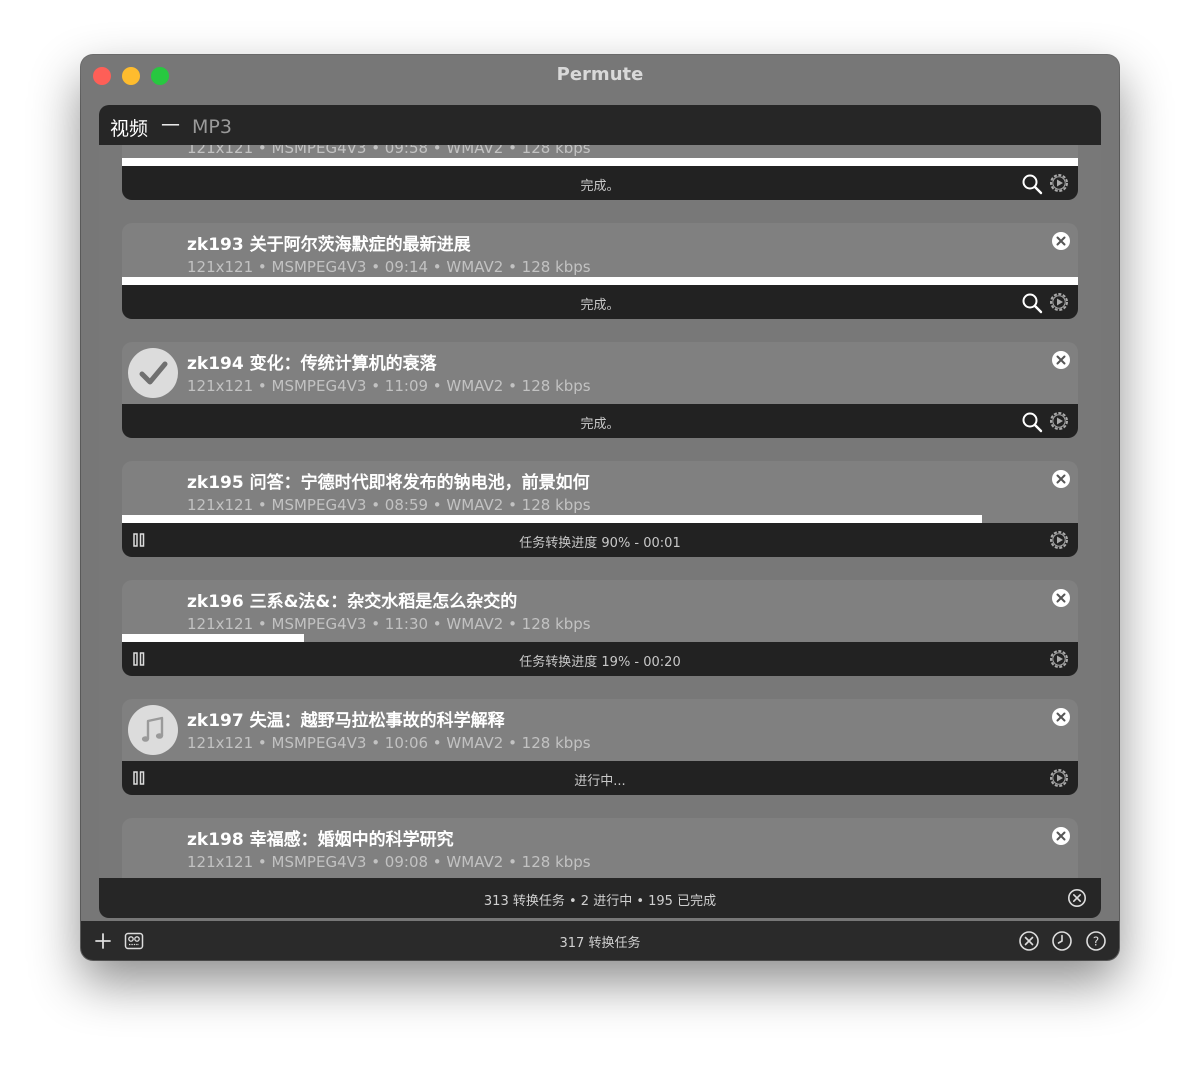 Image resolution: width=1200 pixels, height=1068 pixels. I want to click on task-title: zk198 幸福感：婚姻中的科学研究, so click(320, 840).